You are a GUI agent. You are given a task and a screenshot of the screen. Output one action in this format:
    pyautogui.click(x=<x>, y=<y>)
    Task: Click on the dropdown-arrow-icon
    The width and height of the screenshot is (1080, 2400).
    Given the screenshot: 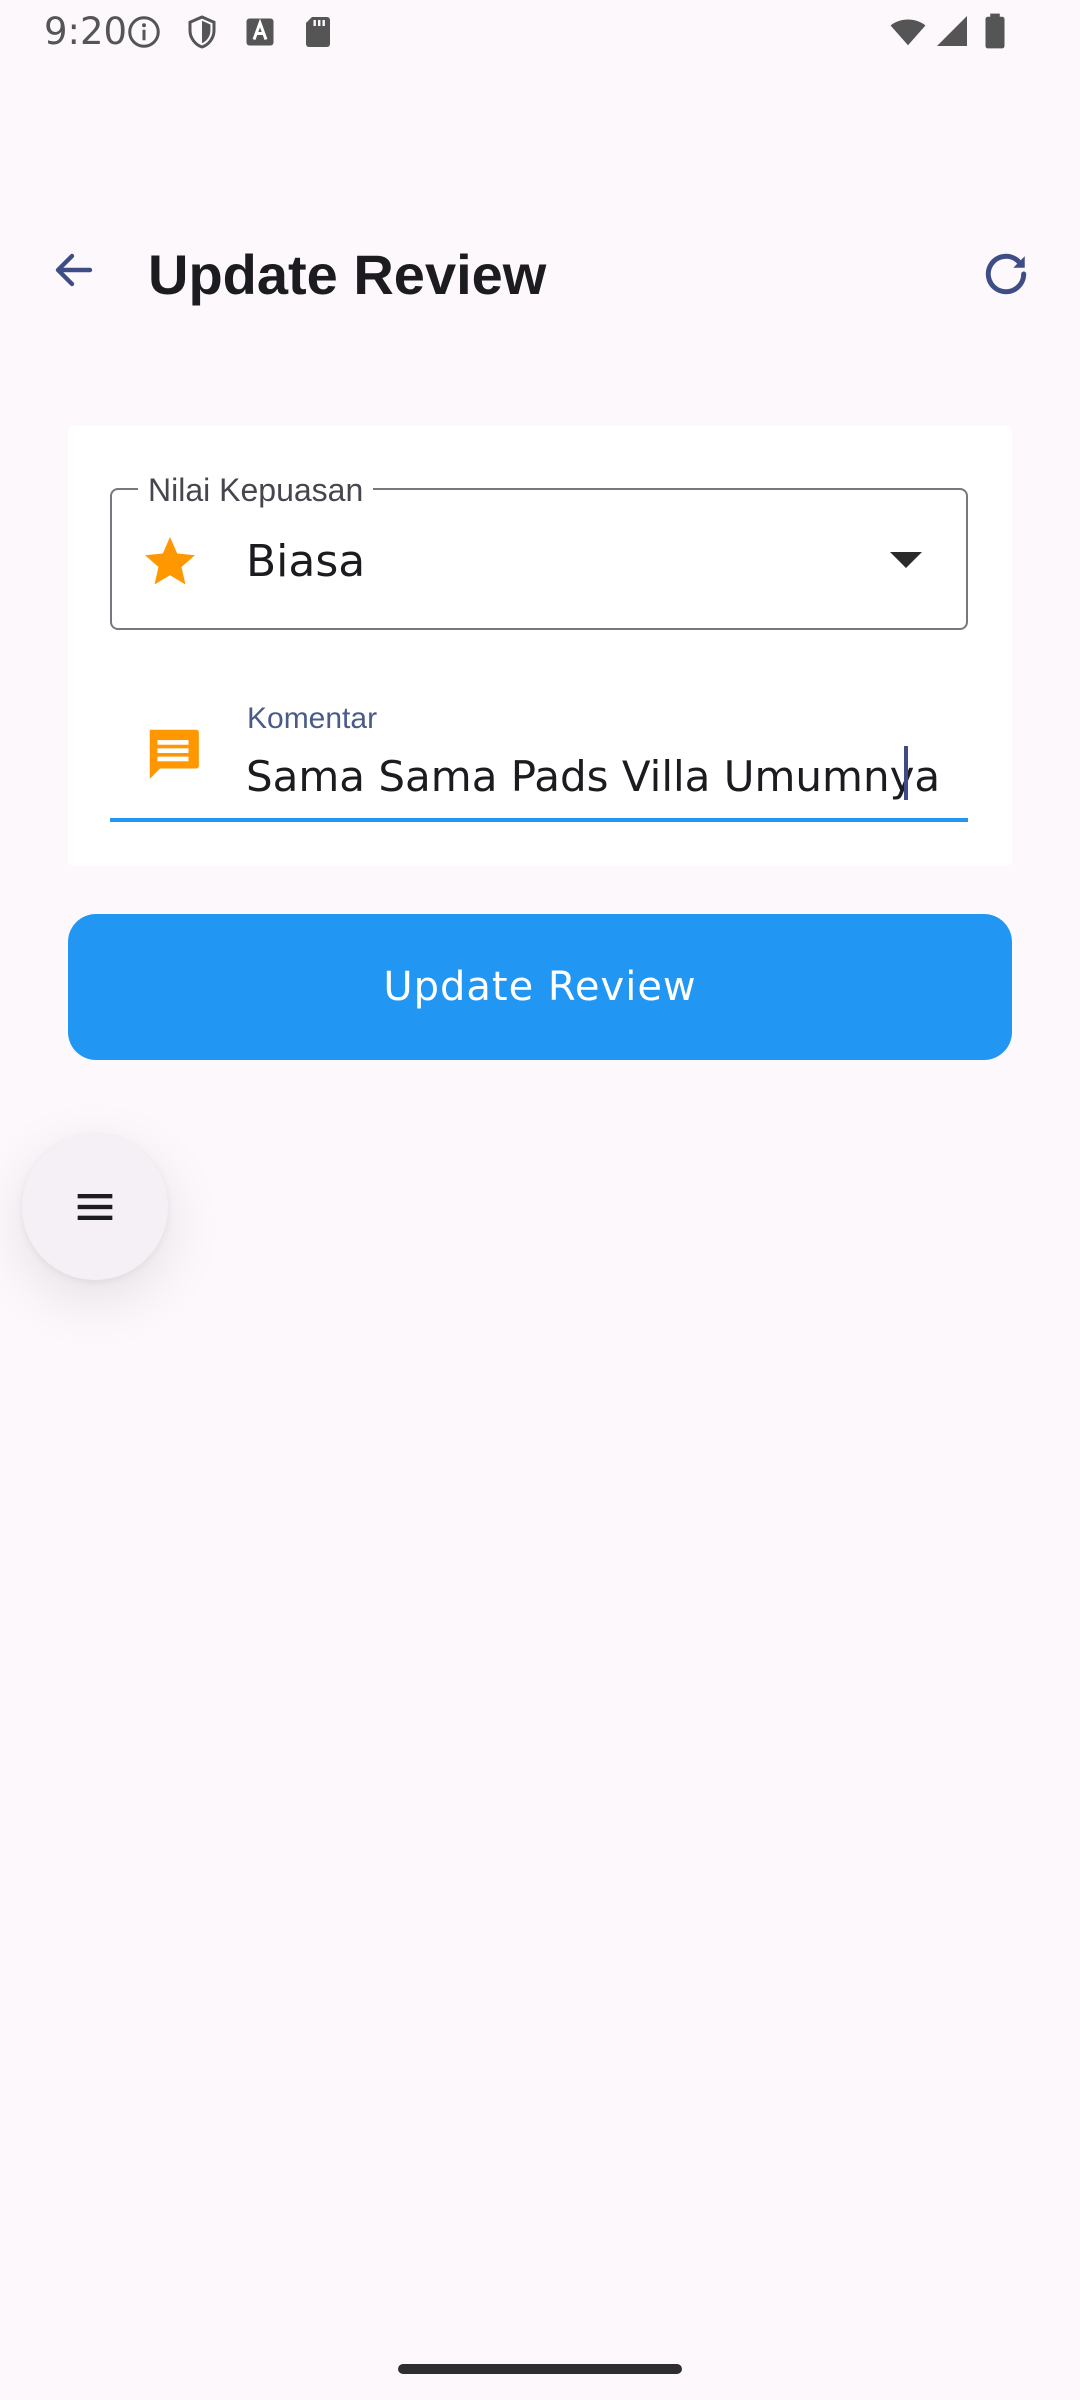 What is the action you would take?
    pyautogui.click(x=906, y=560)
    